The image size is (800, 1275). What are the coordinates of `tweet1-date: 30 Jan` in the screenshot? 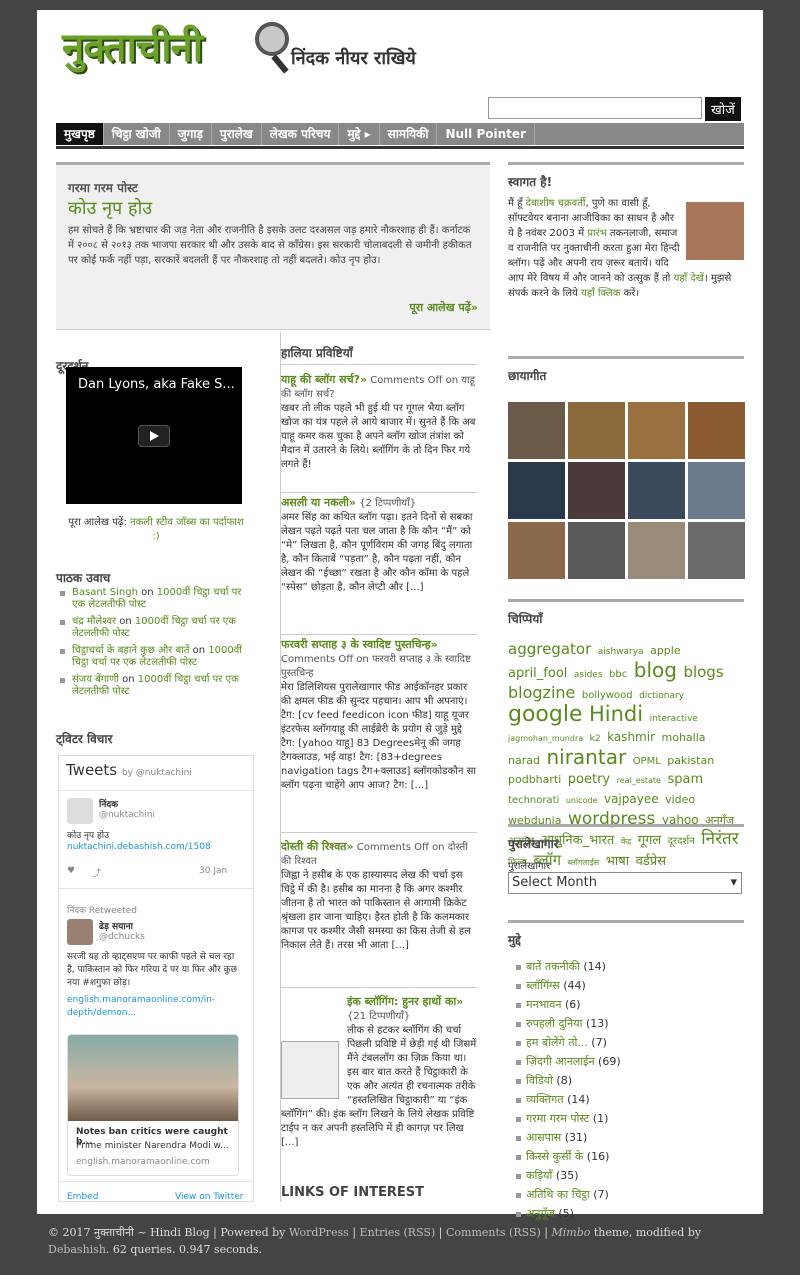 It's located at (213, 871).